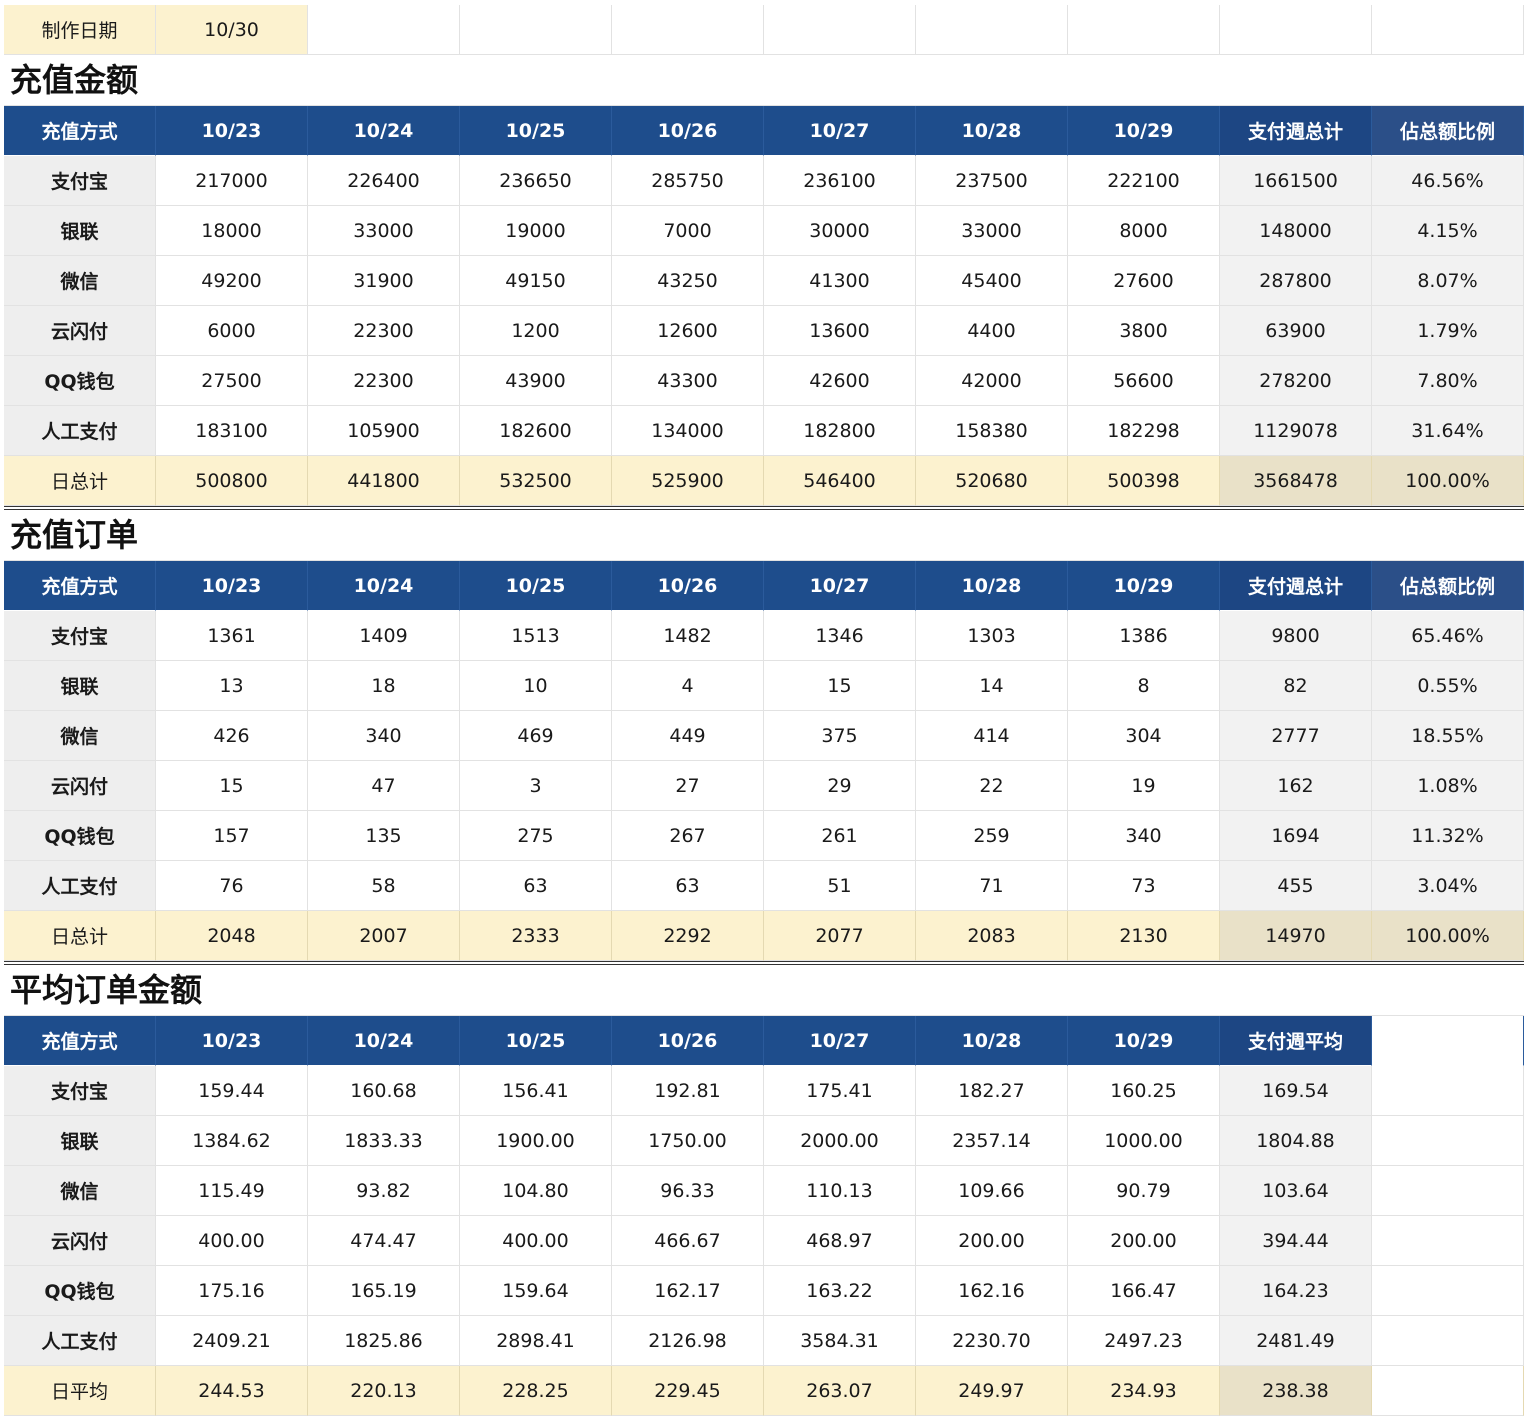 This screenshot has height=1416, width=1528. Describe the element at coordinates (536, 736) in the screenshot. I see `value-cell: 469` at that location.